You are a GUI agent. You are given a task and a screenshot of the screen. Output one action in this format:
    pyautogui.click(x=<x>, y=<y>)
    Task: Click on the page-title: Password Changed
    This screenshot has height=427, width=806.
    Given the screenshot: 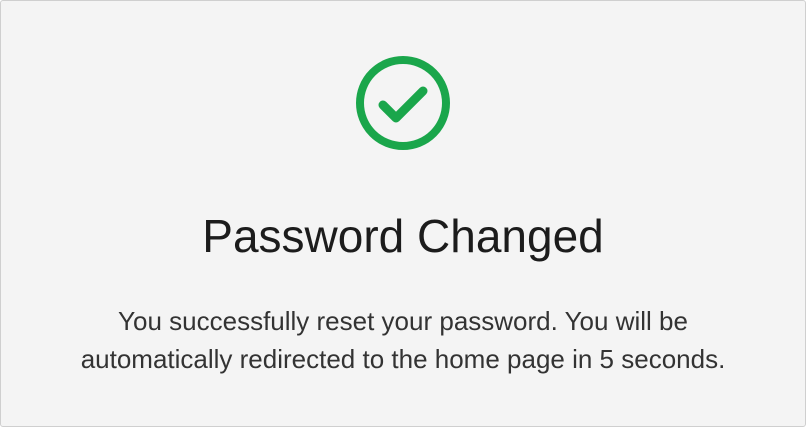 What is the action you would take?
    pyautogui.click(x=403, y=236)
    